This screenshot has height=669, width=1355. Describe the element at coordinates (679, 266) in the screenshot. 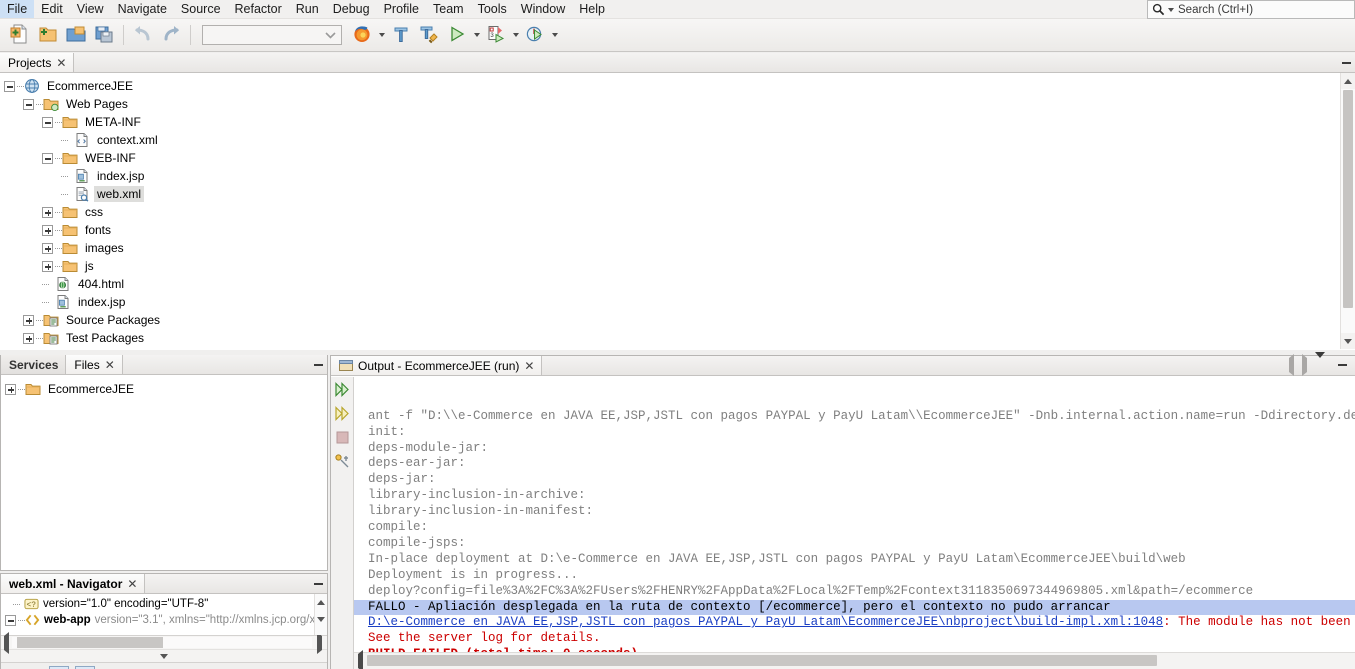

I see `tree-node: js` at that location.